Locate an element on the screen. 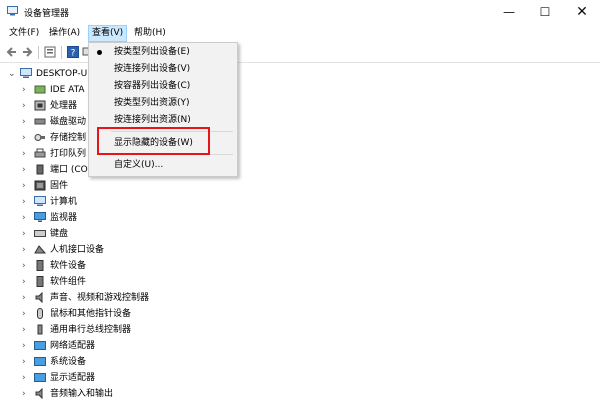  menu-action: 操作(A) is located at coordinates (64, 33).